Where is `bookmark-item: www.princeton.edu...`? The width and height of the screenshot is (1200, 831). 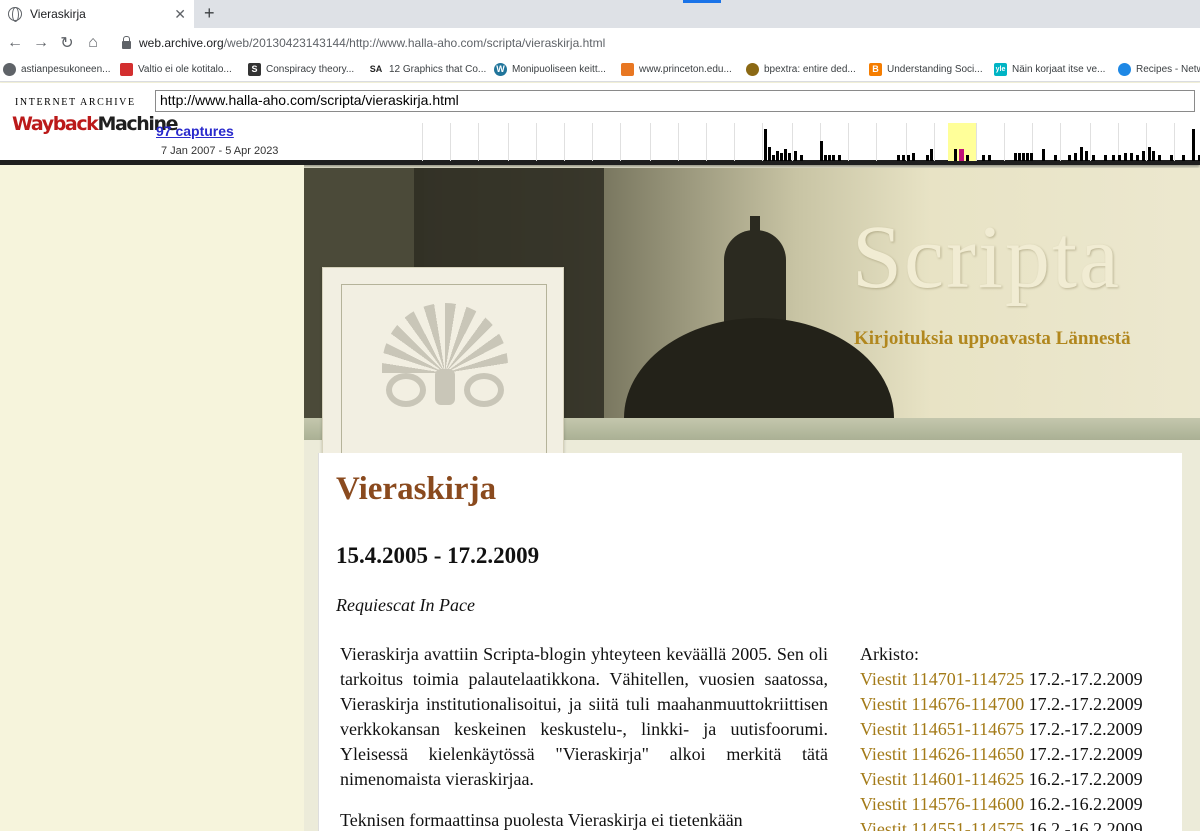 bookmark-item: www.princeton.edu... is located at coordinates (676, 69).